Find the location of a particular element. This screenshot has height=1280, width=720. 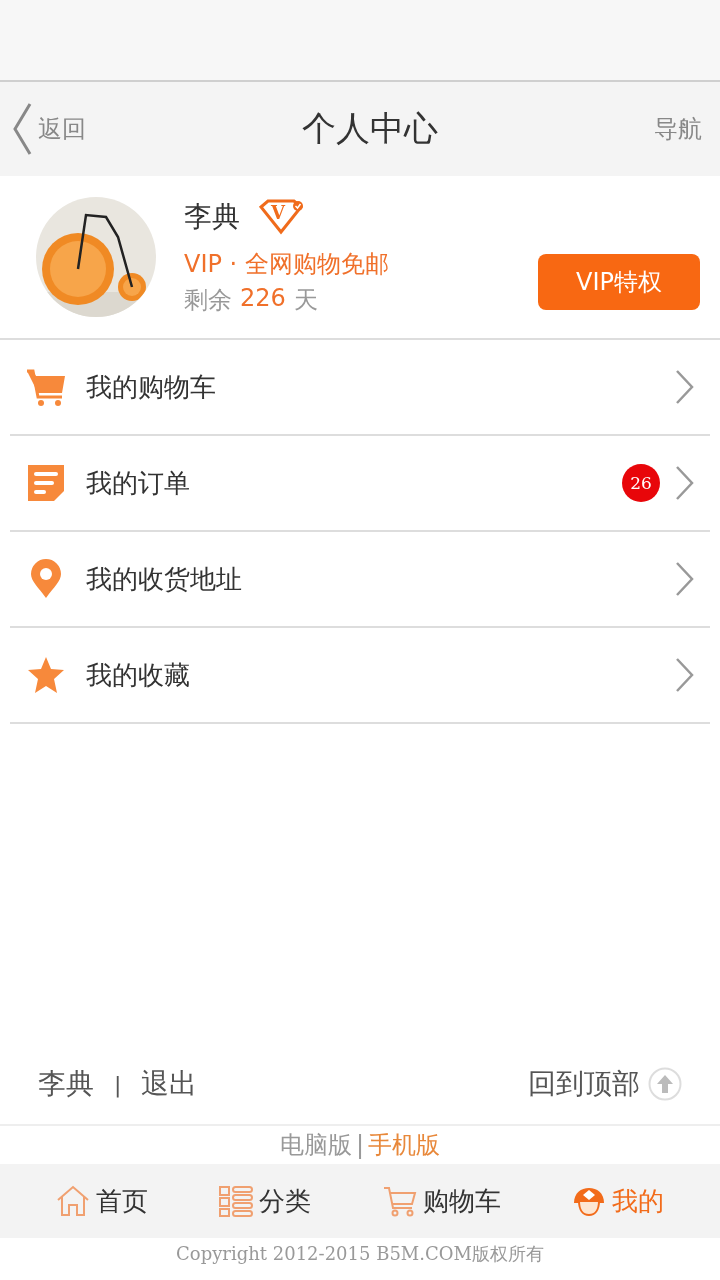

home-icon is located at coordinates (72, 1201).